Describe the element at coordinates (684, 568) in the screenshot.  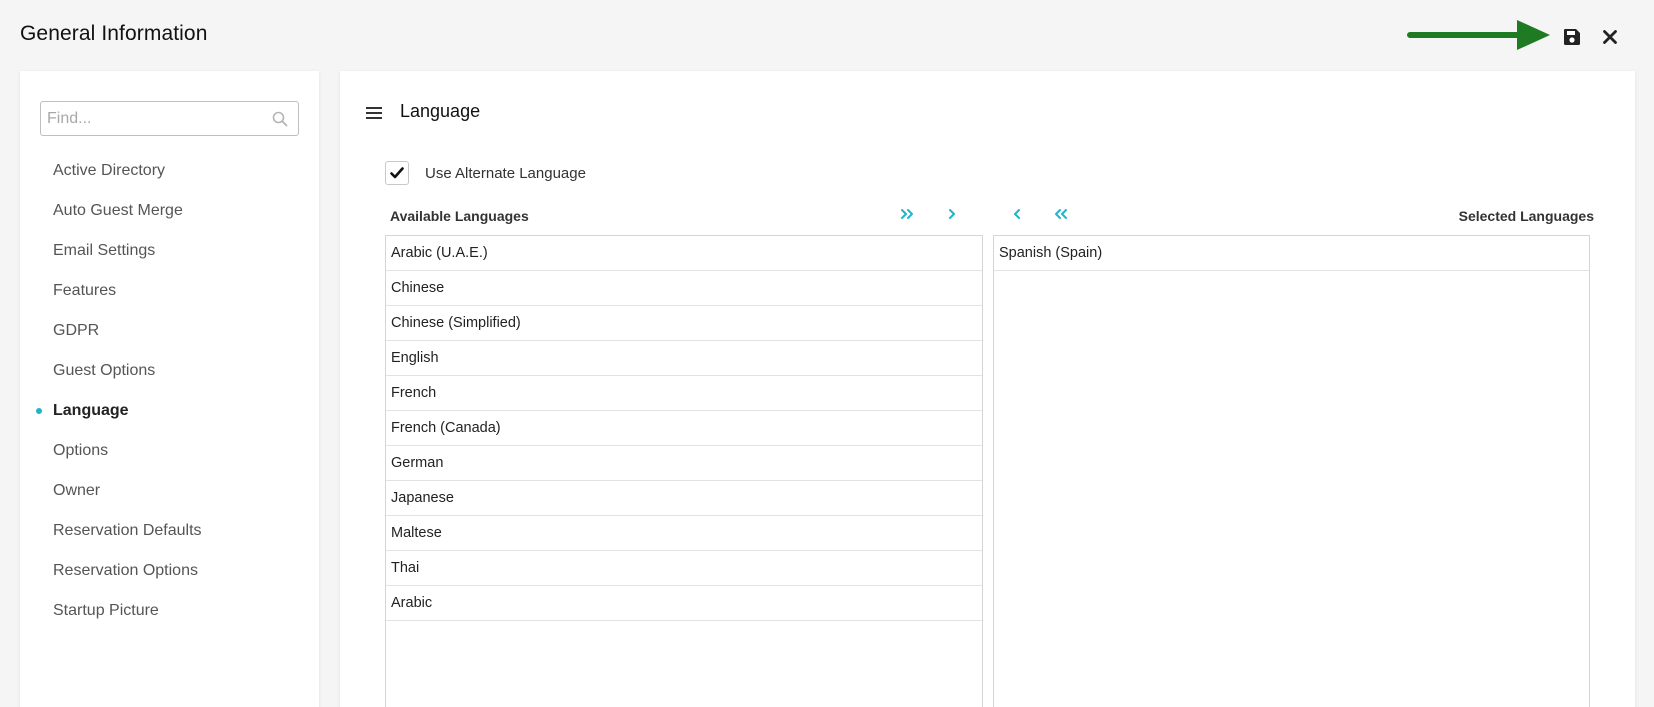
I see `available-language-item: Thai` at that location.